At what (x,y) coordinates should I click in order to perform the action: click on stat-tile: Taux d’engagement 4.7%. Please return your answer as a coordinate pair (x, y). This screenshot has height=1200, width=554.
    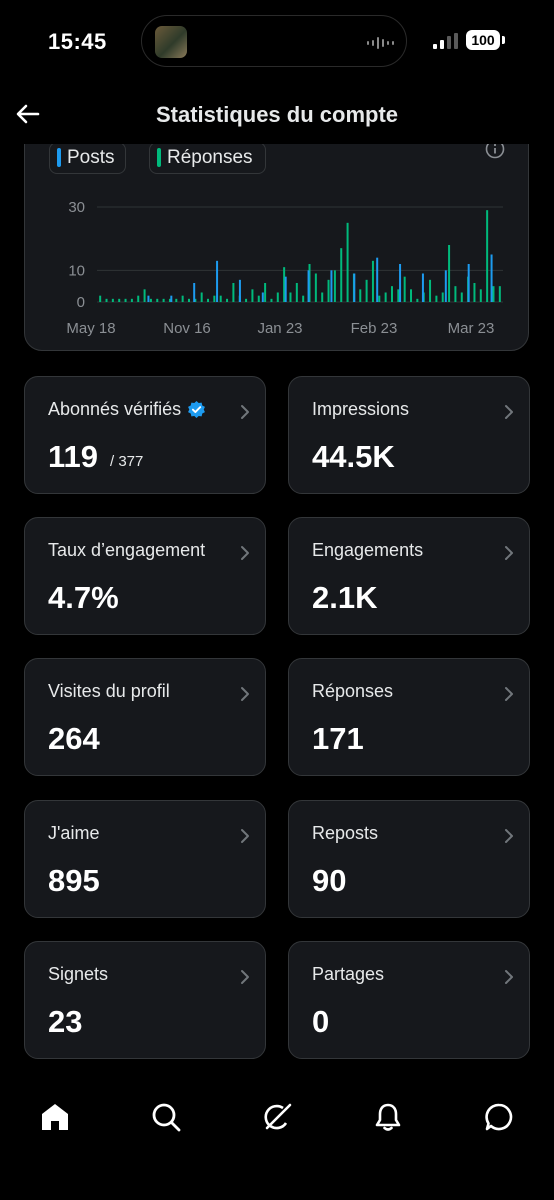
    Looking at the image, I should click on (145, 576).